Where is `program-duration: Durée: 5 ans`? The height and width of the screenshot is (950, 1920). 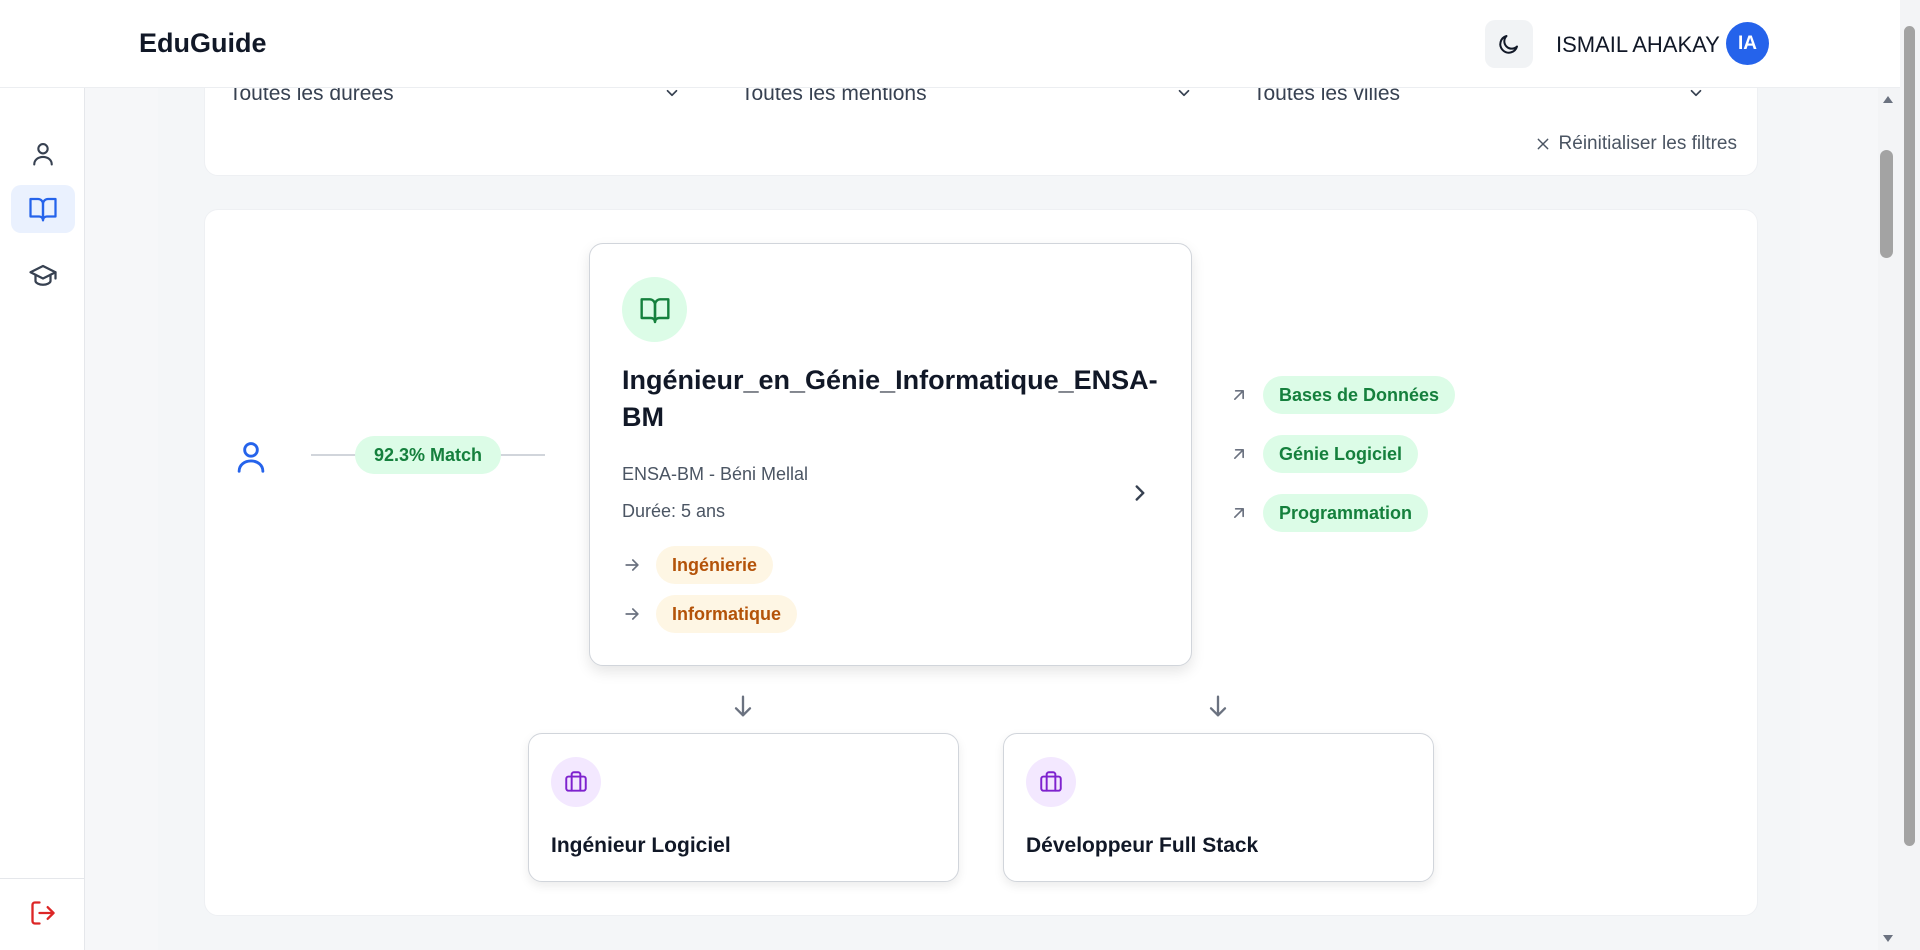 program-duration: Durée: 5 ans is located at coordinates (674, 511).